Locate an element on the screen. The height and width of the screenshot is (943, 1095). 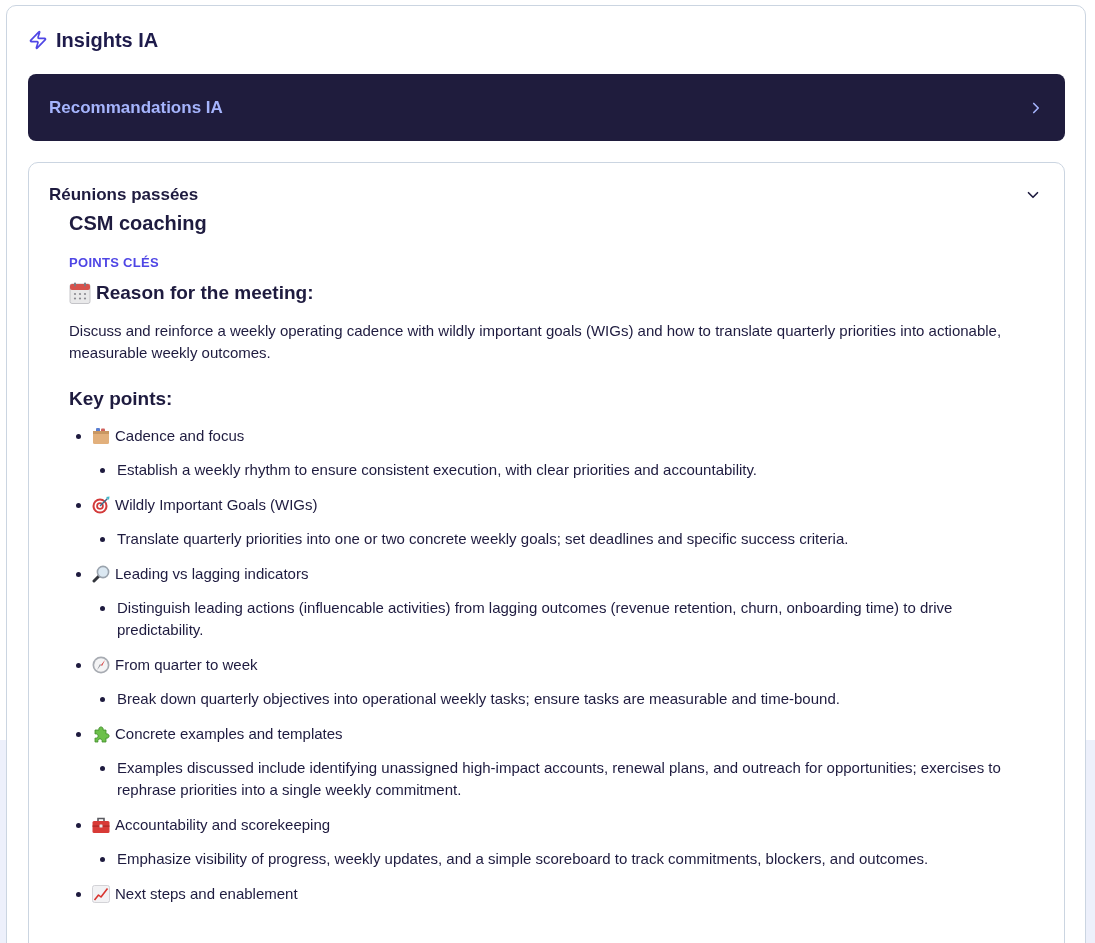
compass-icon is located at coordinates (101, 665).